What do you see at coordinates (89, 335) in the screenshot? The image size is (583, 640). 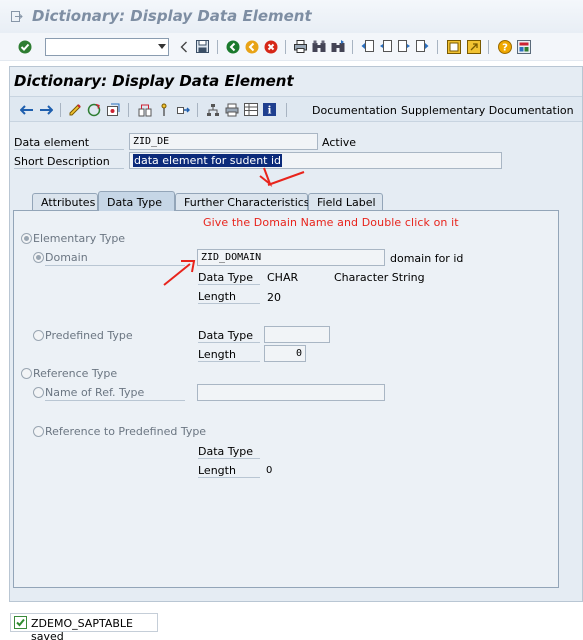 I see `predefined-type-label: Predefined Type` at bounding box center [89, 335].